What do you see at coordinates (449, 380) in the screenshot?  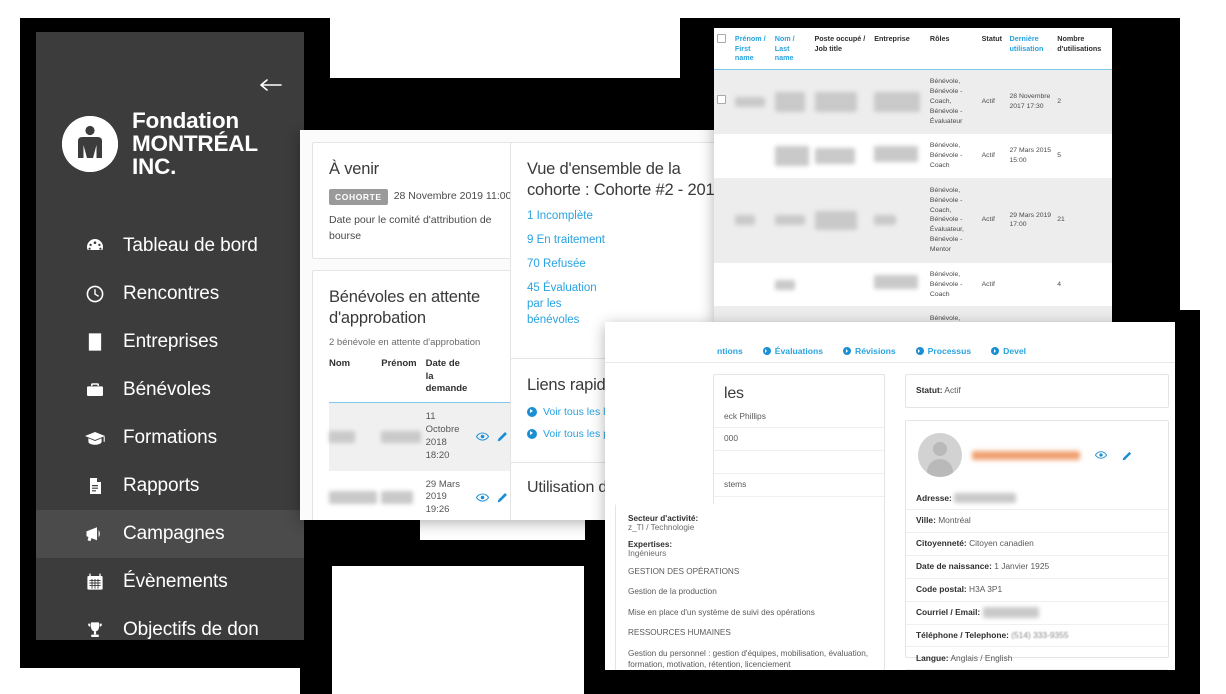 I see `column-header: Date de la demande` at bounding box center [449, 380].